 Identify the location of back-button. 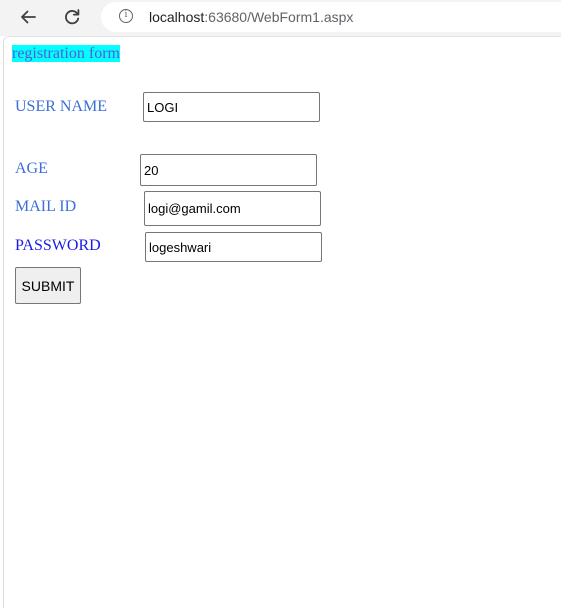
(28, 17).